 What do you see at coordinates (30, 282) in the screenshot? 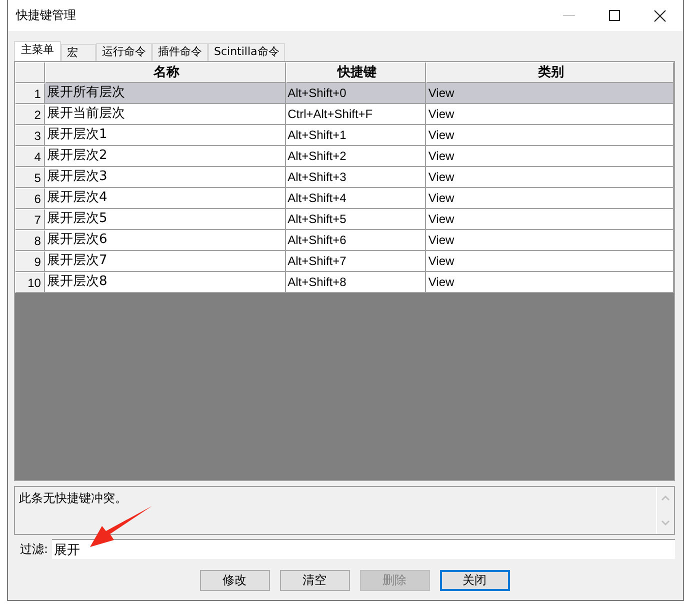
I see `row-number: 10` at bounding box center [30, 282].